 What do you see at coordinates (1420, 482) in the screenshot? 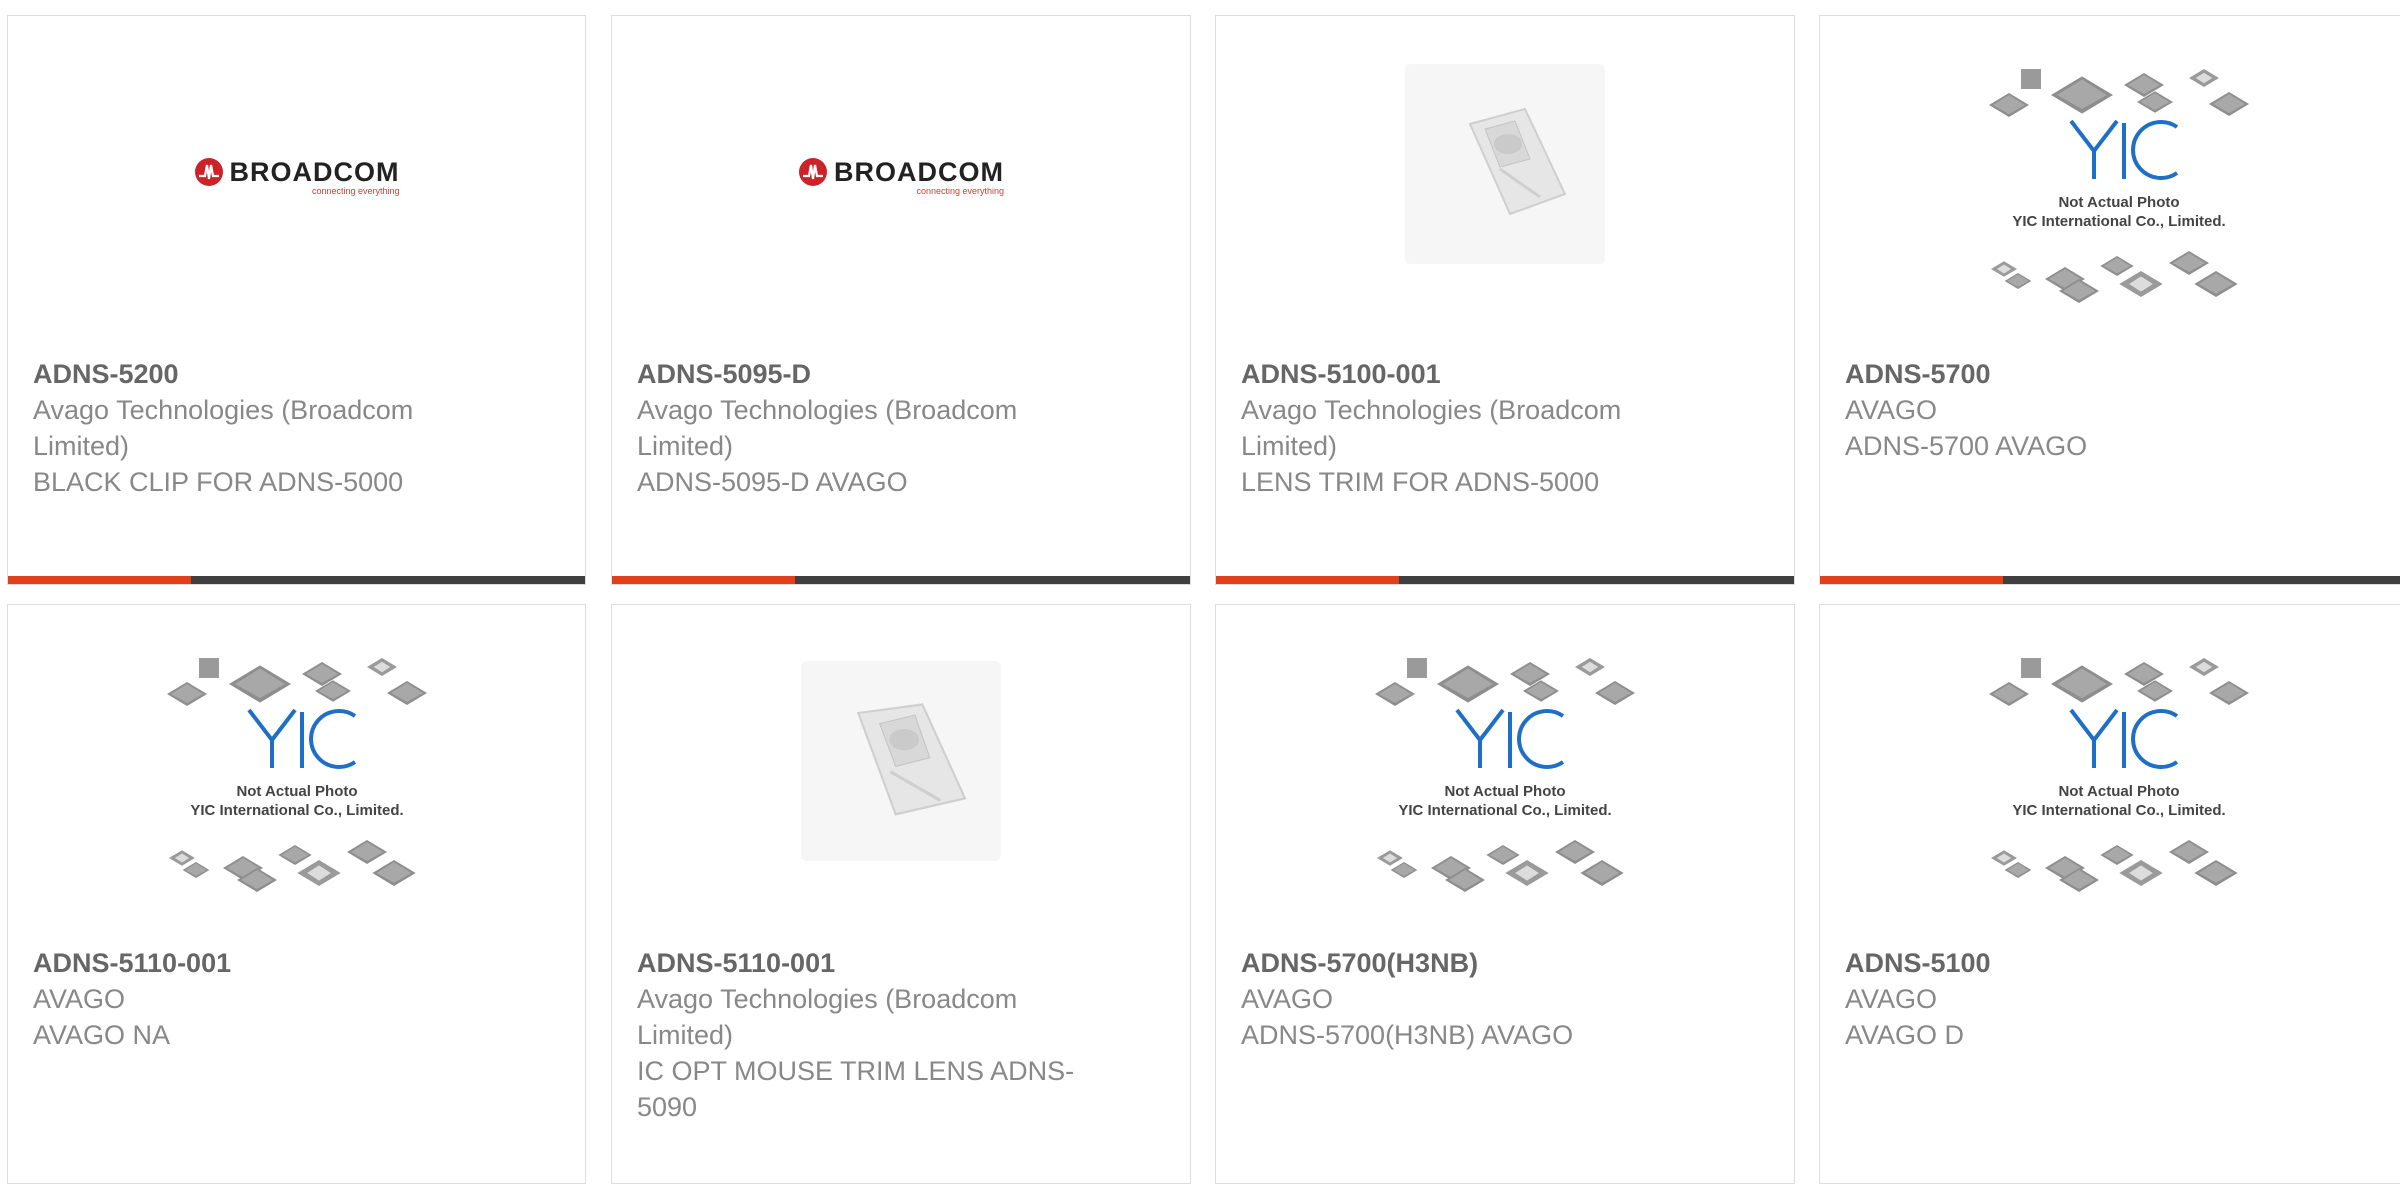
I see `description: LENS TRIM FOR ADNS-5000` at bounding box center [1420, 482].